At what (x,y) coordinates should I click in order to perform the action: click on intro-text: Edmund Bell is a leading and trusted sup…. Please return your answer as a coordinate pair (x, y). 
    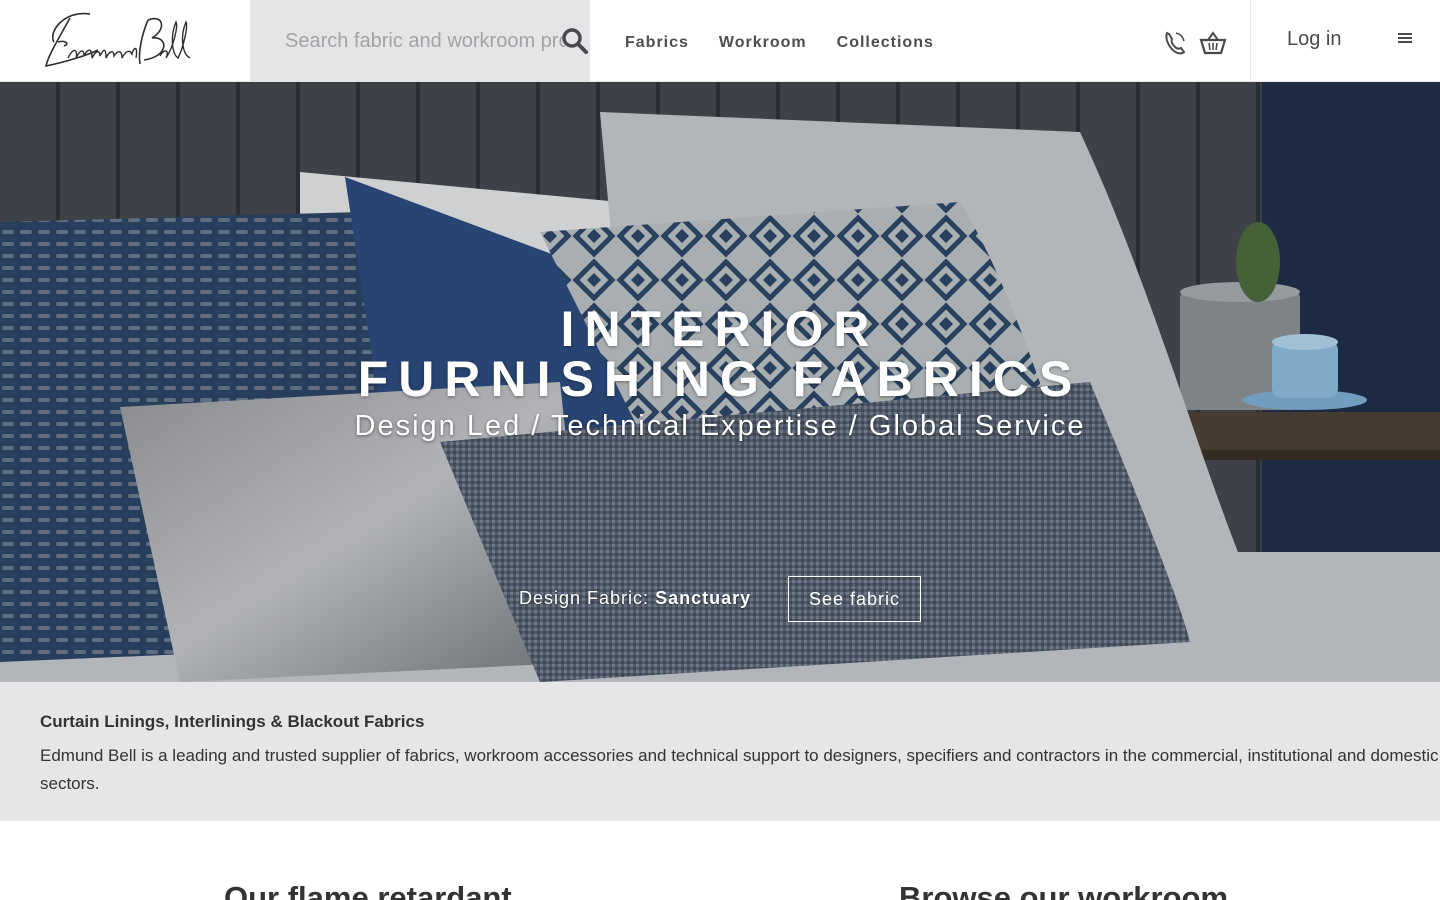
    Looking at the image, I should click on (739, 769).